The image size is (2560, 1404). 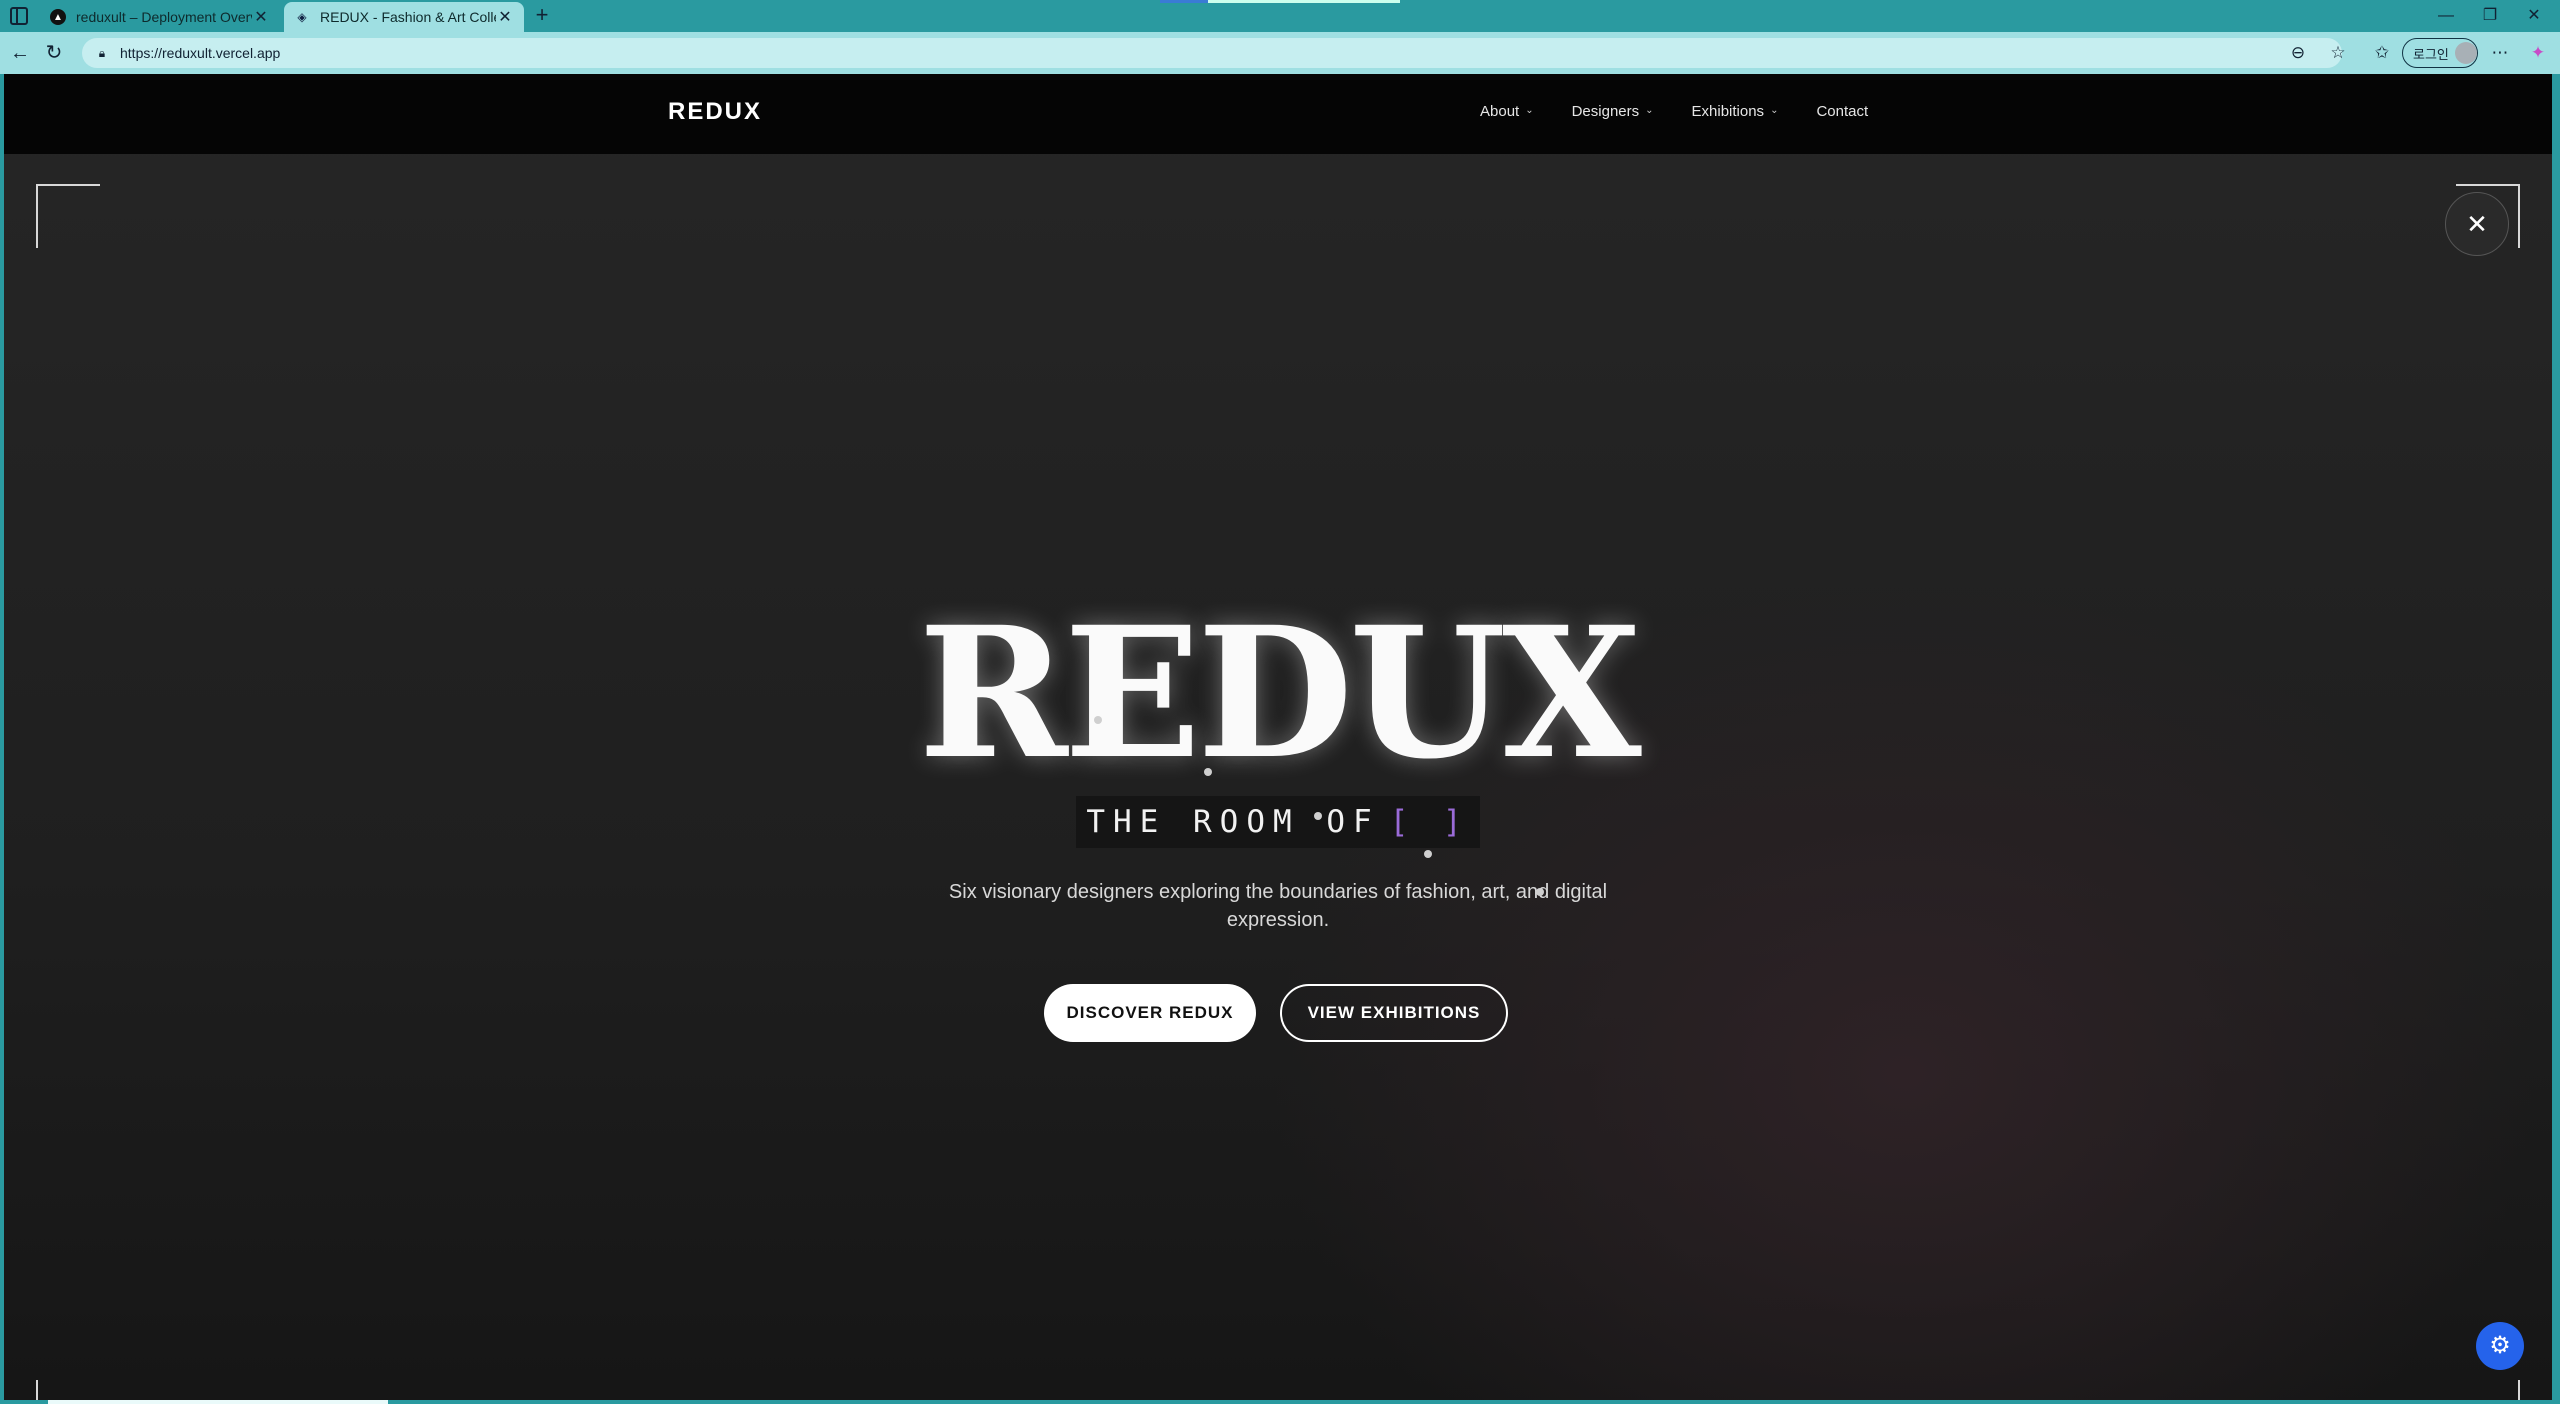 I want to click on reader-icon: ⊖, so click(x=2298, y=53).